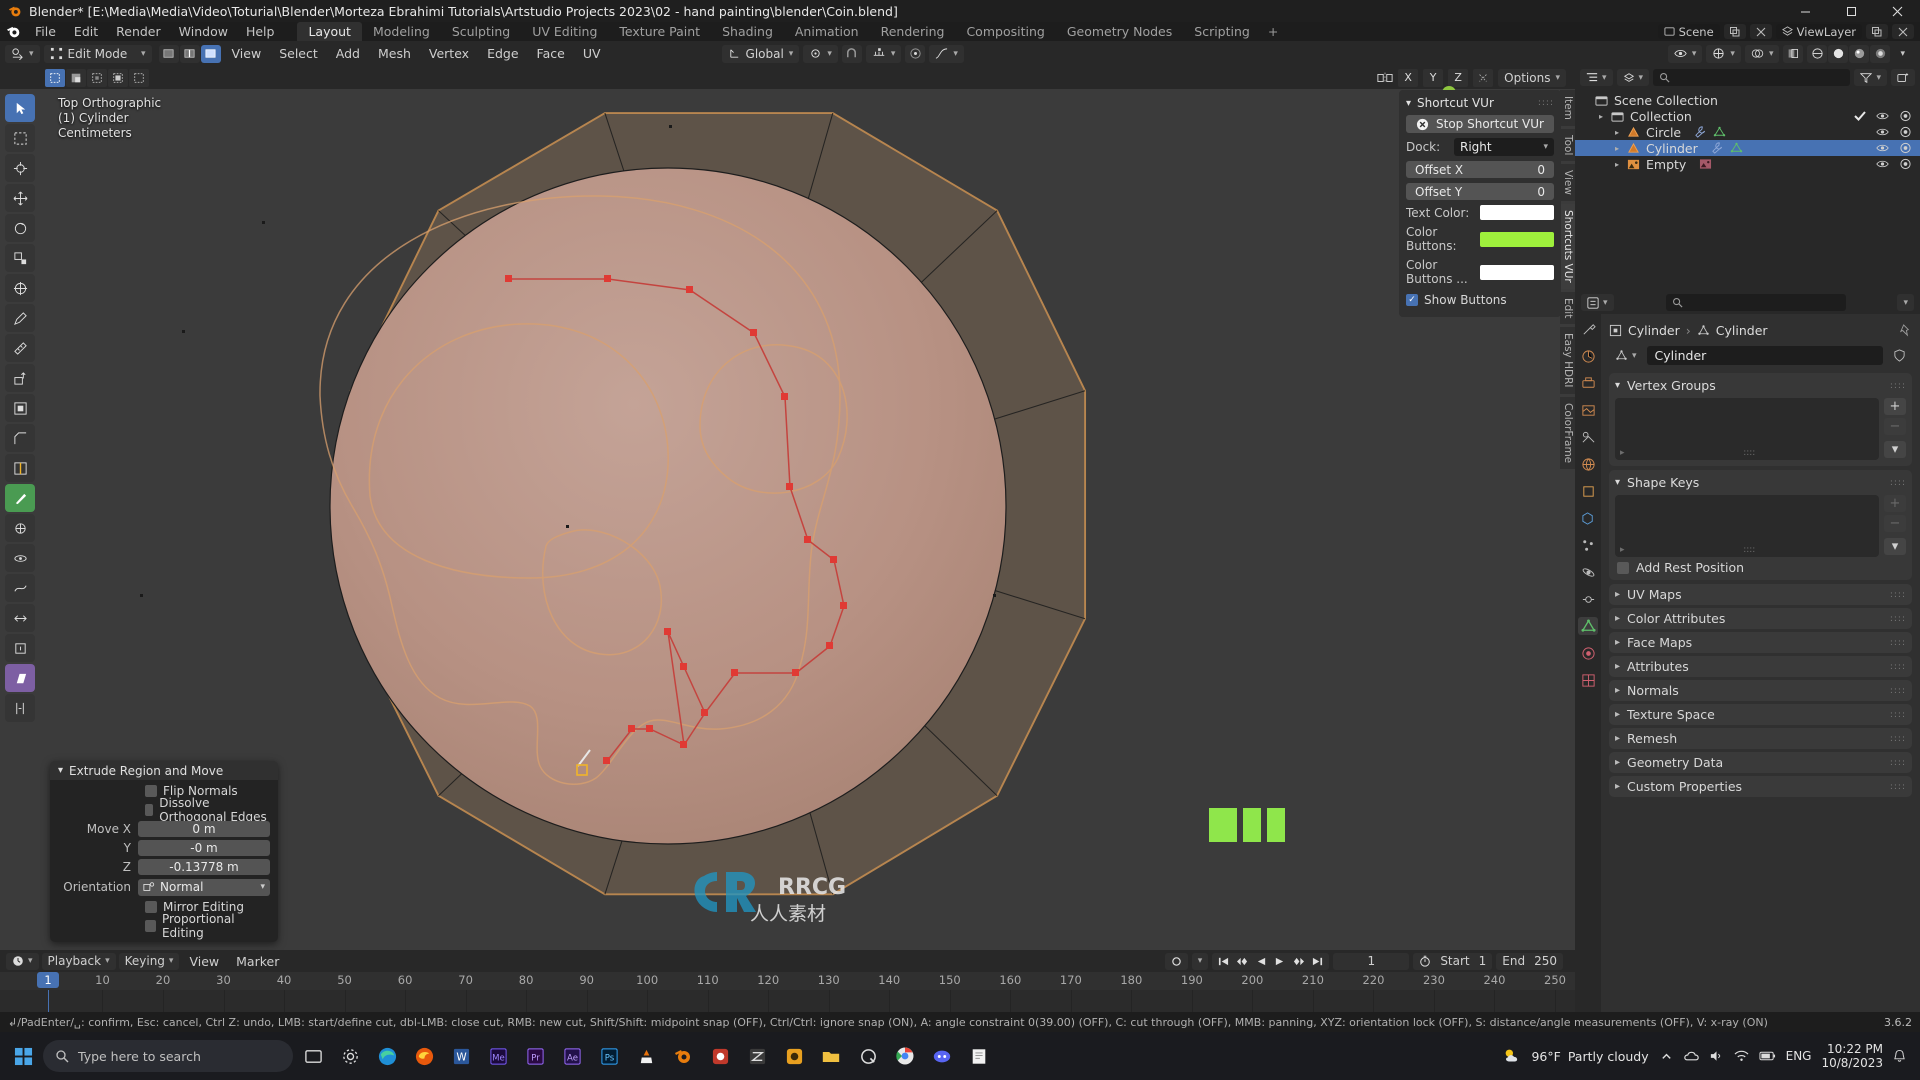 This screenshot has width=1920, height=1080. What do you see at coordinates (592, 53) in the screenshot?
I see `viewport-menu-uv: UV` at bounding box center [592, 53].